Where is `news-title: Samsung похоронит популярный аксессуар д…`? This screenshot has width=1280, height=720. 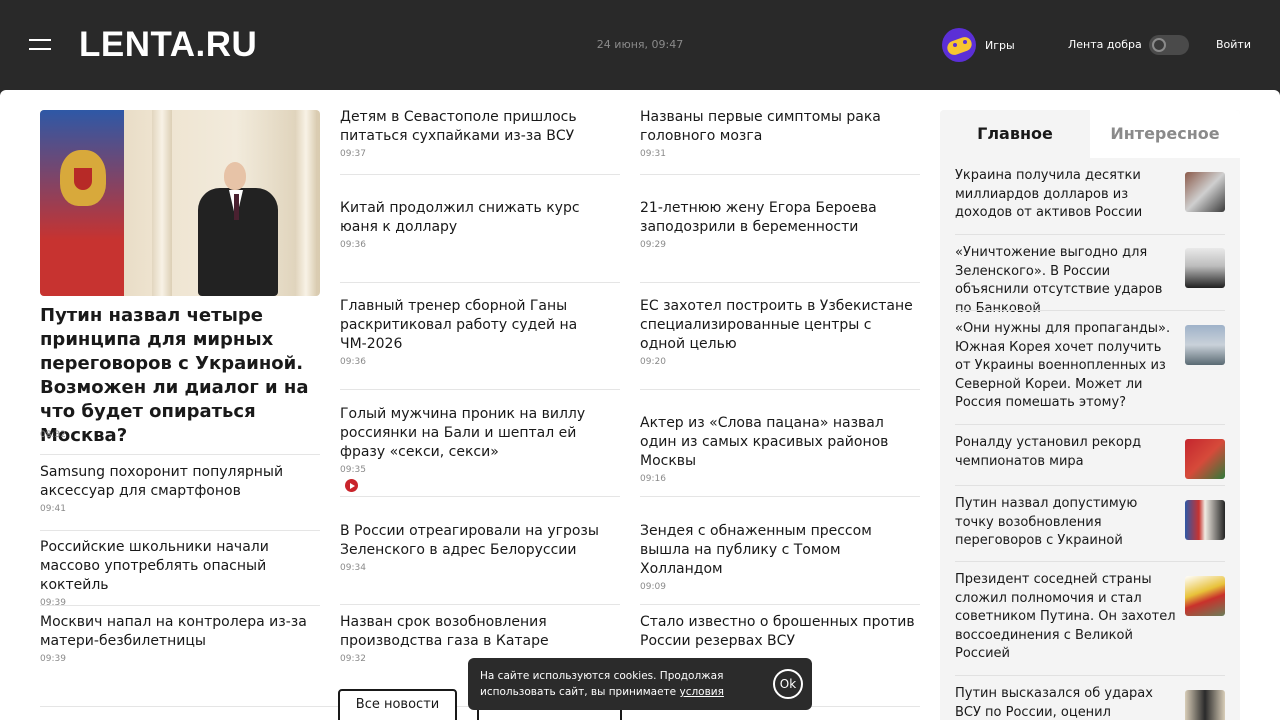 news-title: Samsung похоронит популярный аксессуар д… is located at coordinates (180, 482).